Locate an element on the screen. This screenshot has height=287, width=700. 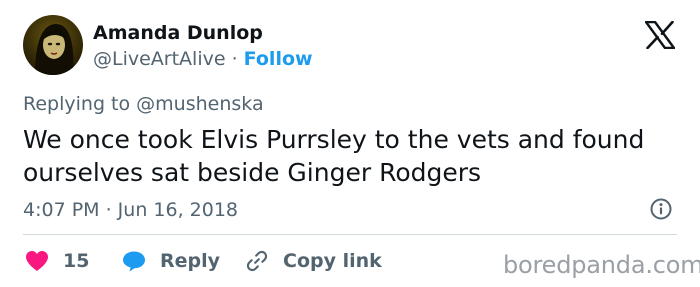
follow-button: Follow is located at coordinates (278, 59).